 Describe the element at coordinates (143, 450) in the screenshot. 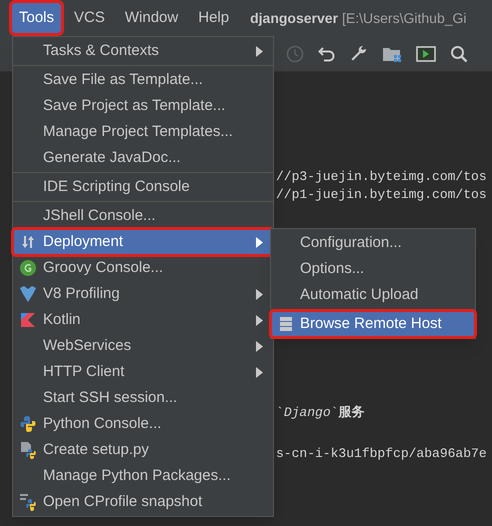

I see `menu-entry: Create setup.py` at that location.